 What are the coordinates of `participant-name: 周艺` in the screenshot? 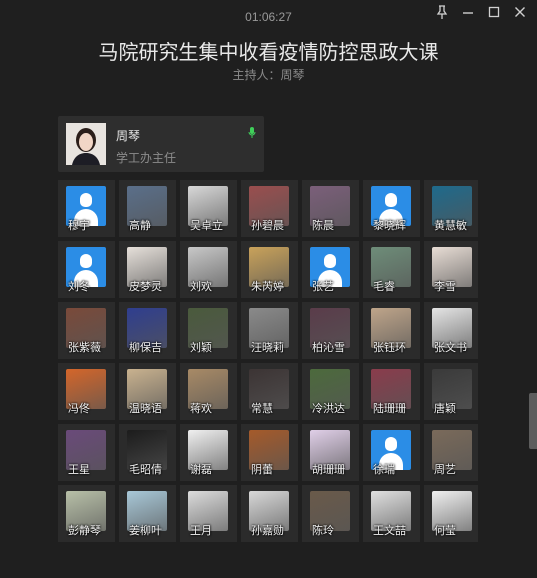 It's located at (445, 470).